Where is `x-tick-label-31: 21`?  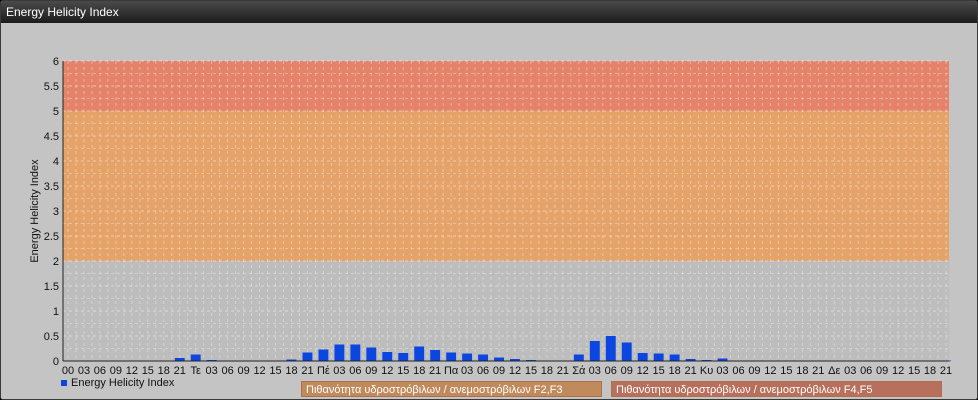 x-tick-label-31: 21 is located at coordinates (563, 371).